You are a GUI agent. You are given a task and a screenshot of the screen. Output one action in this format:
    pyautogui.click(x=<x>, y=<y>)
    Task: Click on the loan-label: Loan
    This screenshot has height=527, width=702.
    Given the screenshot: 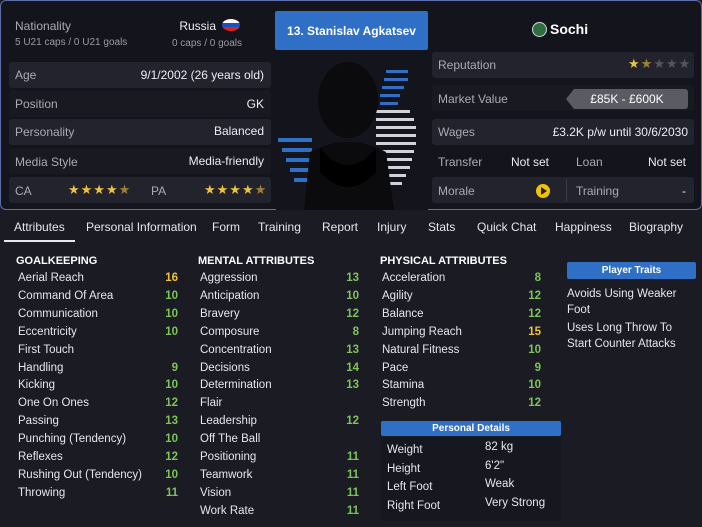 What is the action you would take?
    pyautogui.click(x=589, y=162)
    